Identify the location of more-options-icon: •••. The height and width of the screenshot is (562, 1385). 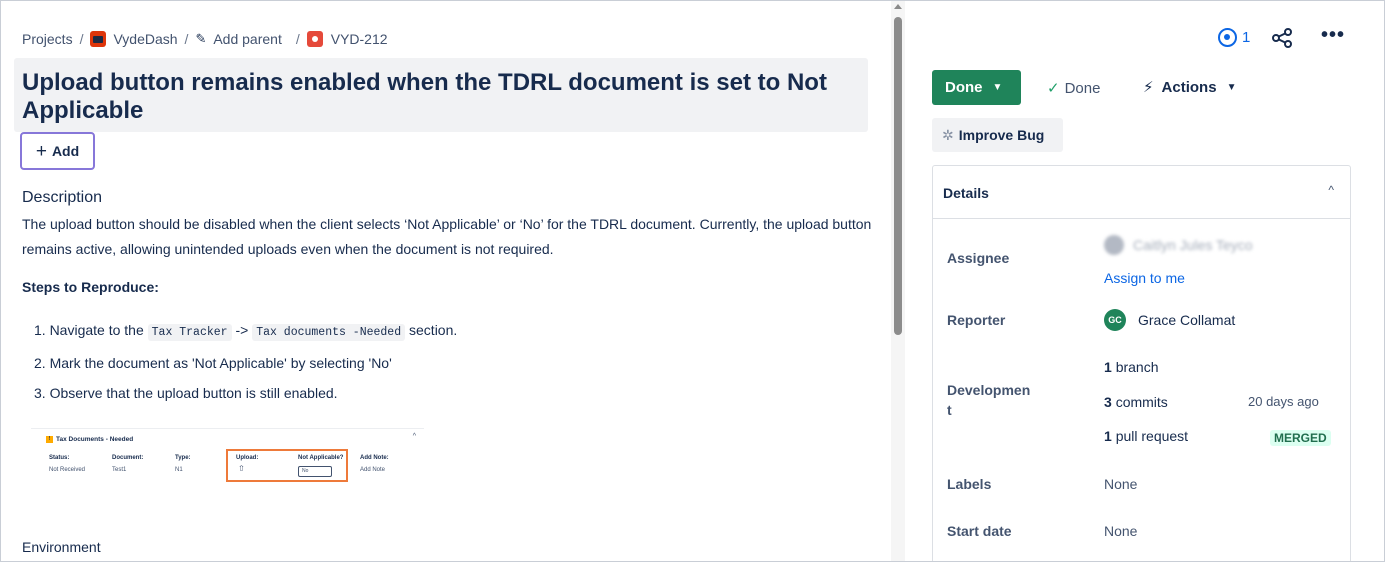
(1333, 35).